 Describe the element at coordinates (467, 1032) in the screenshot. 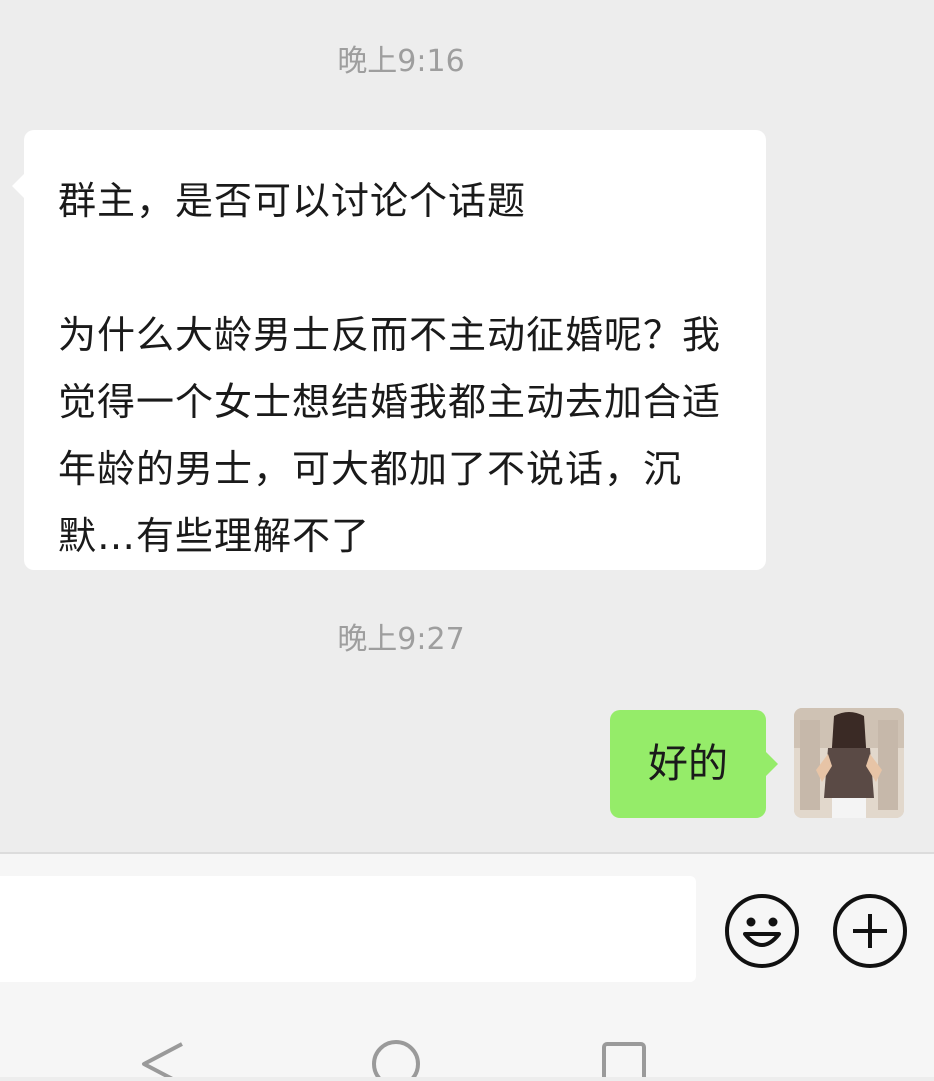

I see `system-navigation-bar` at that location.